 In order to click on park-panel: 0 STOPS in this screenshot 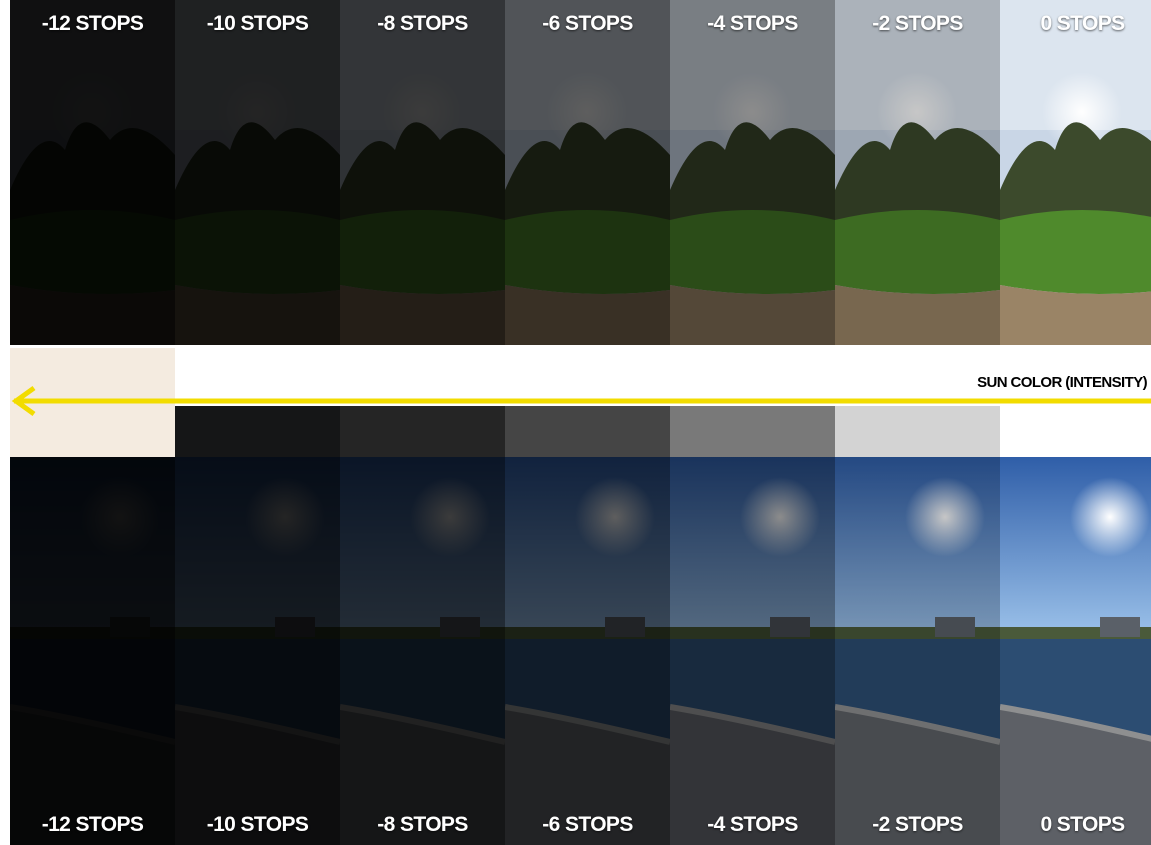, I will do `click(1075, 172)`.